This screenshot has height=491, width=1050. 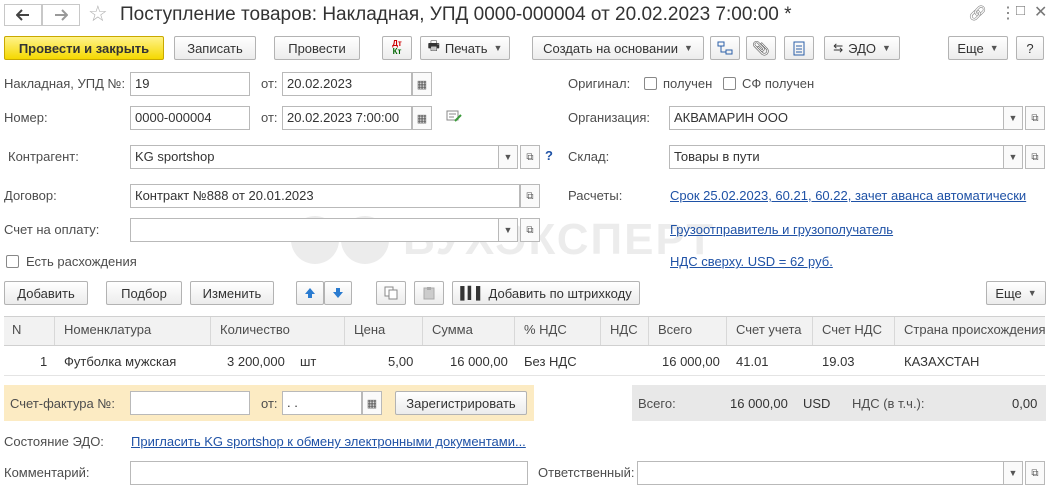 I want to click on organization-dropdown: ▼, so click(x=1013, y=118).